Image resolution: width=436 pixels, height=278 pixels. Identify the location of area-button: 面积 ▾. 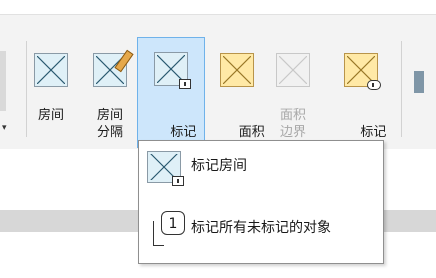
(239, 108).